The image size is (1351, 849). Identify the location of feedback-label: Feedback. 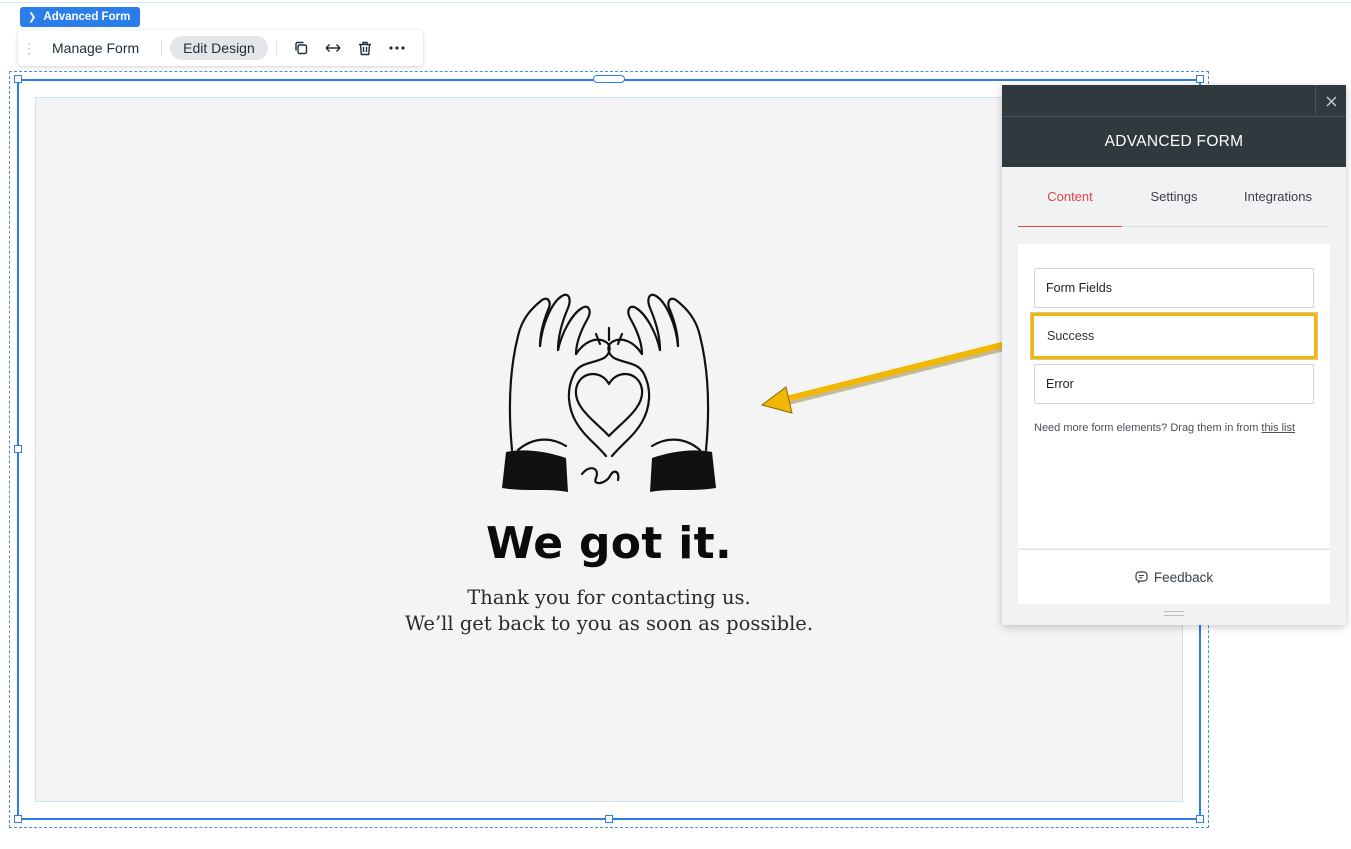
(1183, 577).